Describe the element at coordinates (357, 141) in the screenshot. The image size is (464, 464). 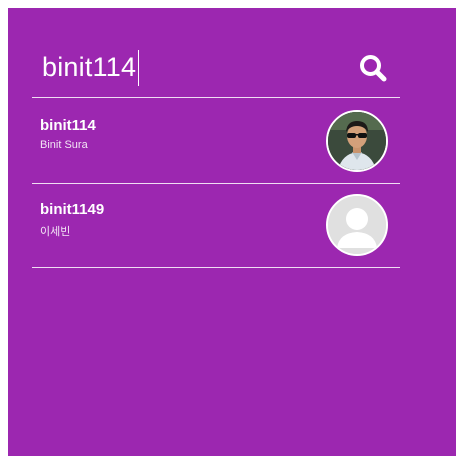
I see `avatar` at that location.